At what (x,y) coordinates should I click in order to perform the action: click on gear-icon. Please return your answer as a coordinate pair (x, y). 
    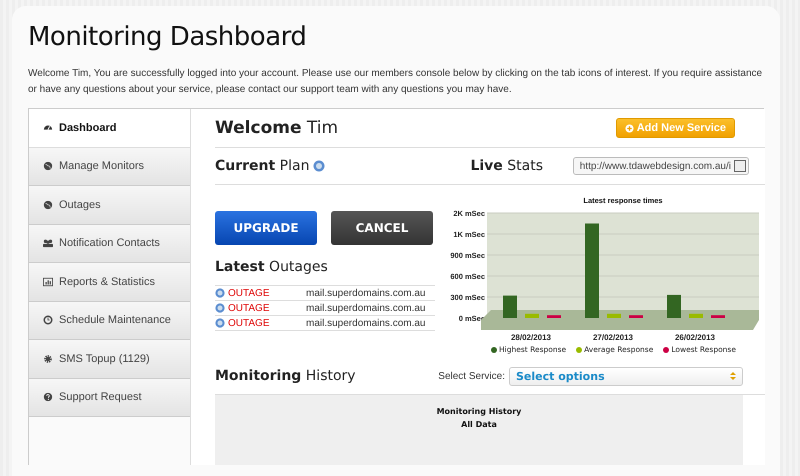
    Looking at the image, I should click on (48, 359).